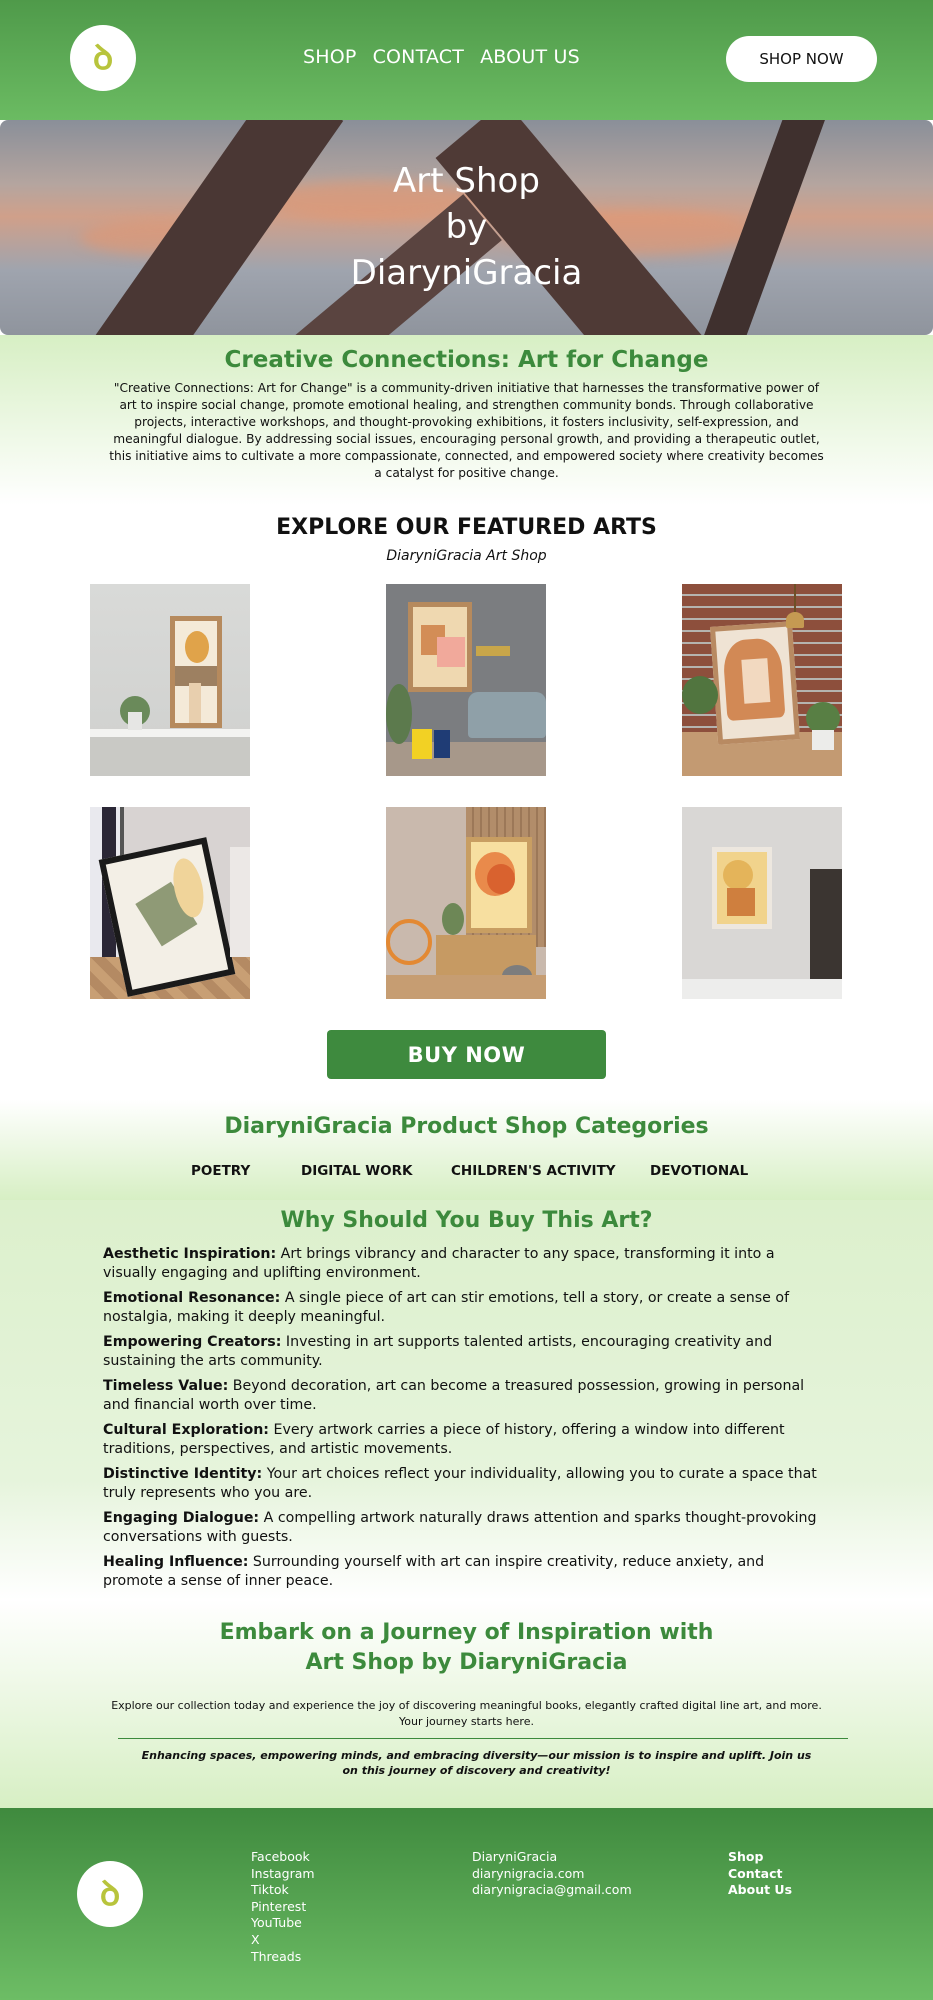  Describe the element at coordinates (760, 1857) in the screenshot. I see `footer-link-shop: Shop` at that location.